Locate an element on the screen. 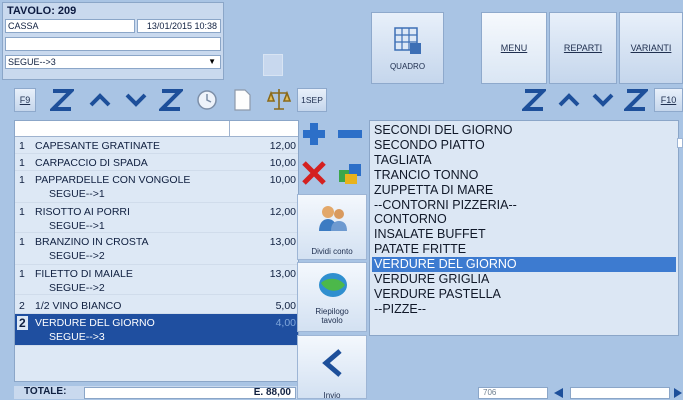  separator-button: 1SEP is located at coordinates (312, 100).